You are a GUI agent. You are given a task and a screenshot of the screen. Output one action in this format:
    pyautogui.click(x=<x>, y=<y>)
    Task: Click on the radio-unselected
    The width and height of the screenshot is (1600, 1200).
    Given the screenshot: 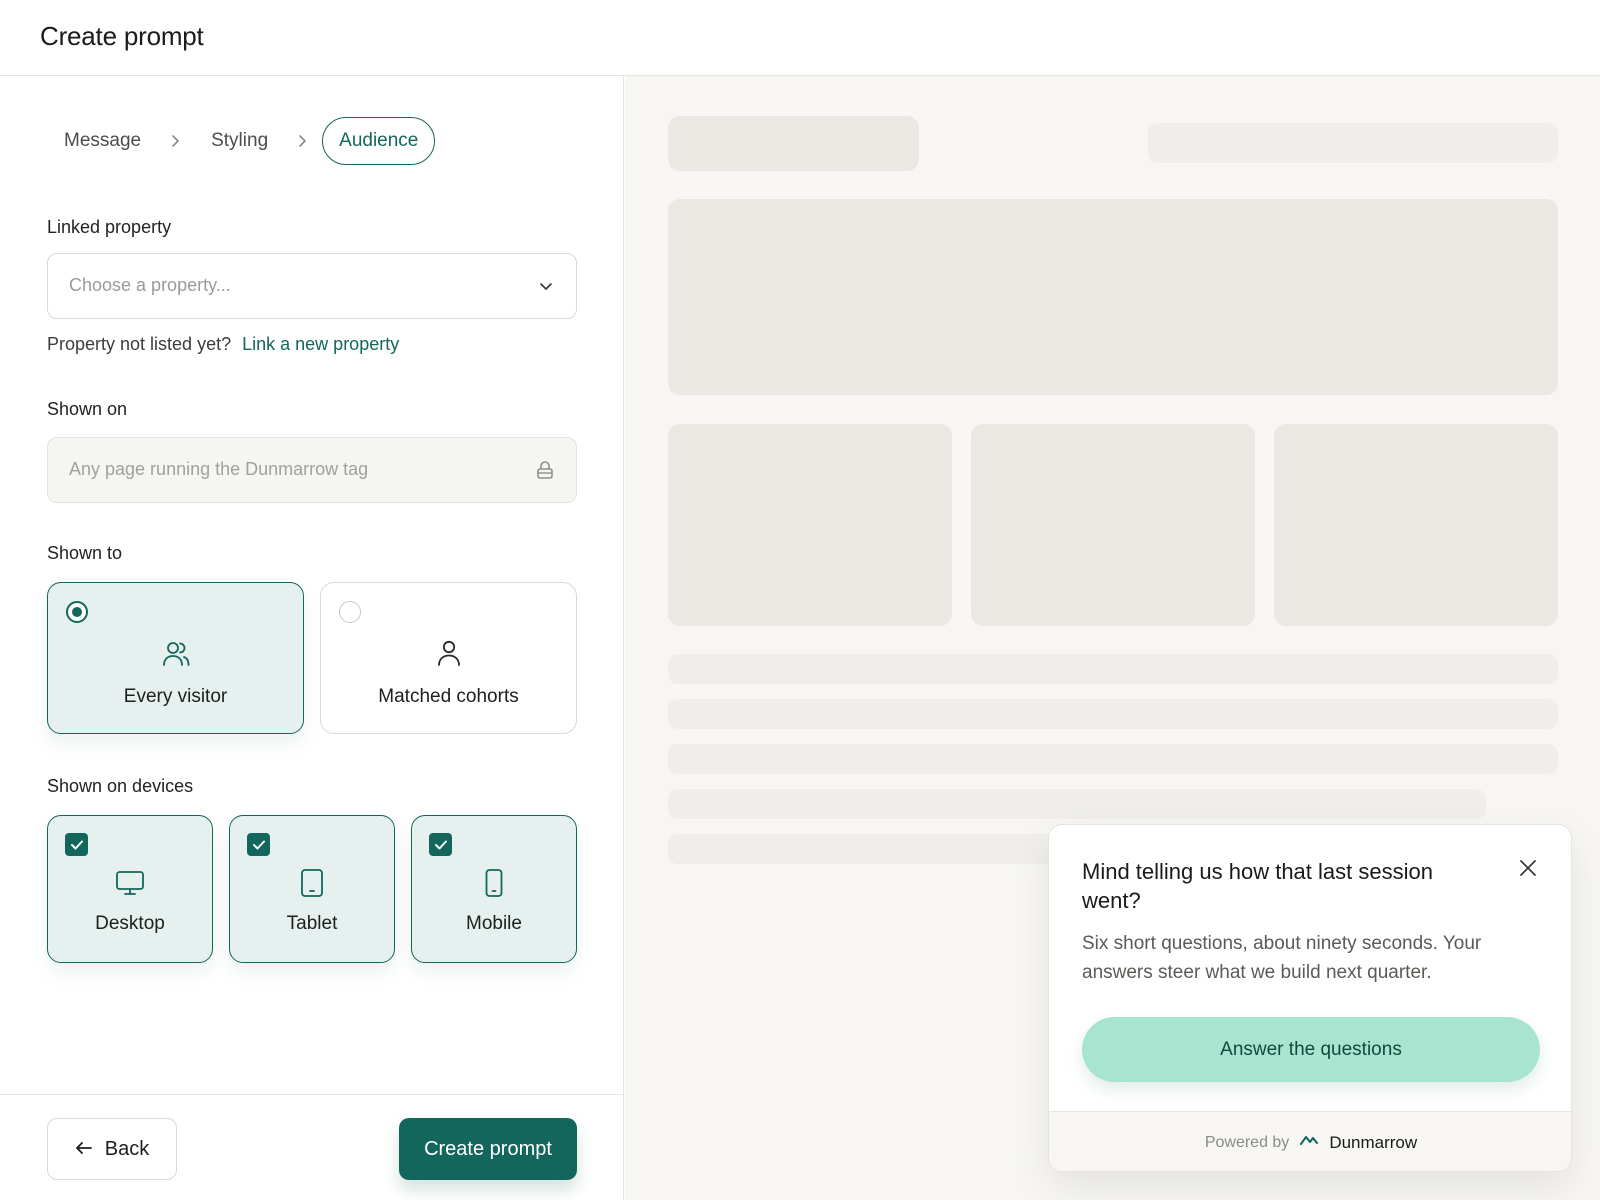 What is the action you would take?
    pyautogui.click(x=350, y=612)
    